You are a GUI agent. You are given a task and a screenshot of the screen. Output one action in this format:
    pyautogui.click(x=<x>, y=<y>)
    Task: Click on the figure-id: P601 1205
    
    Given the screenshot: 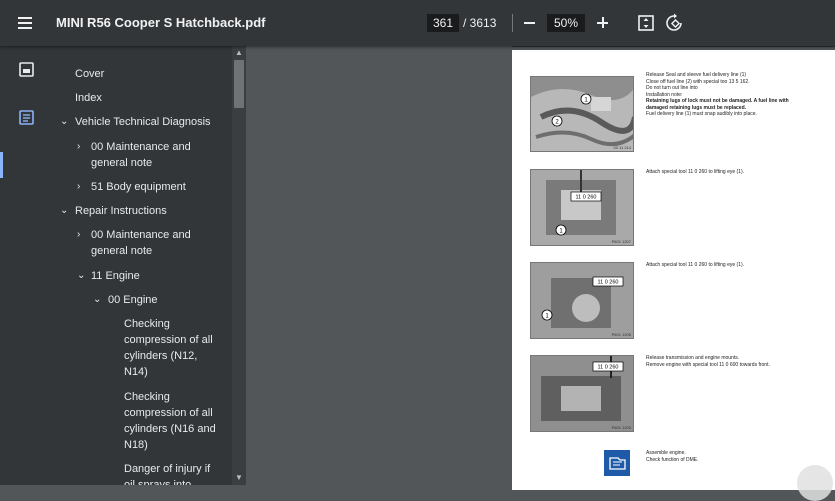 What is the action you would take?
    pyautogui.click(x=621, y=334)
    